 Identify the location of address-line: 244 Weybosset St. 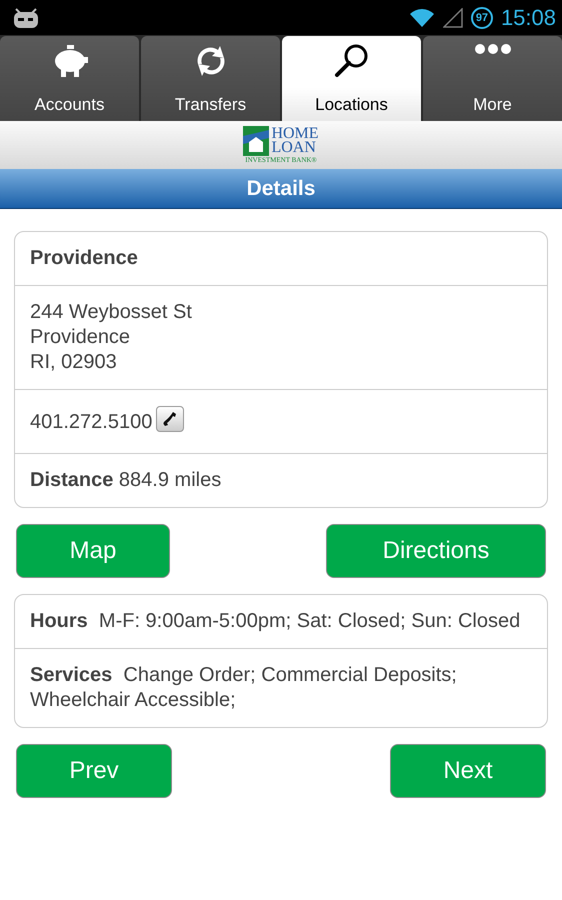
(111, 312).